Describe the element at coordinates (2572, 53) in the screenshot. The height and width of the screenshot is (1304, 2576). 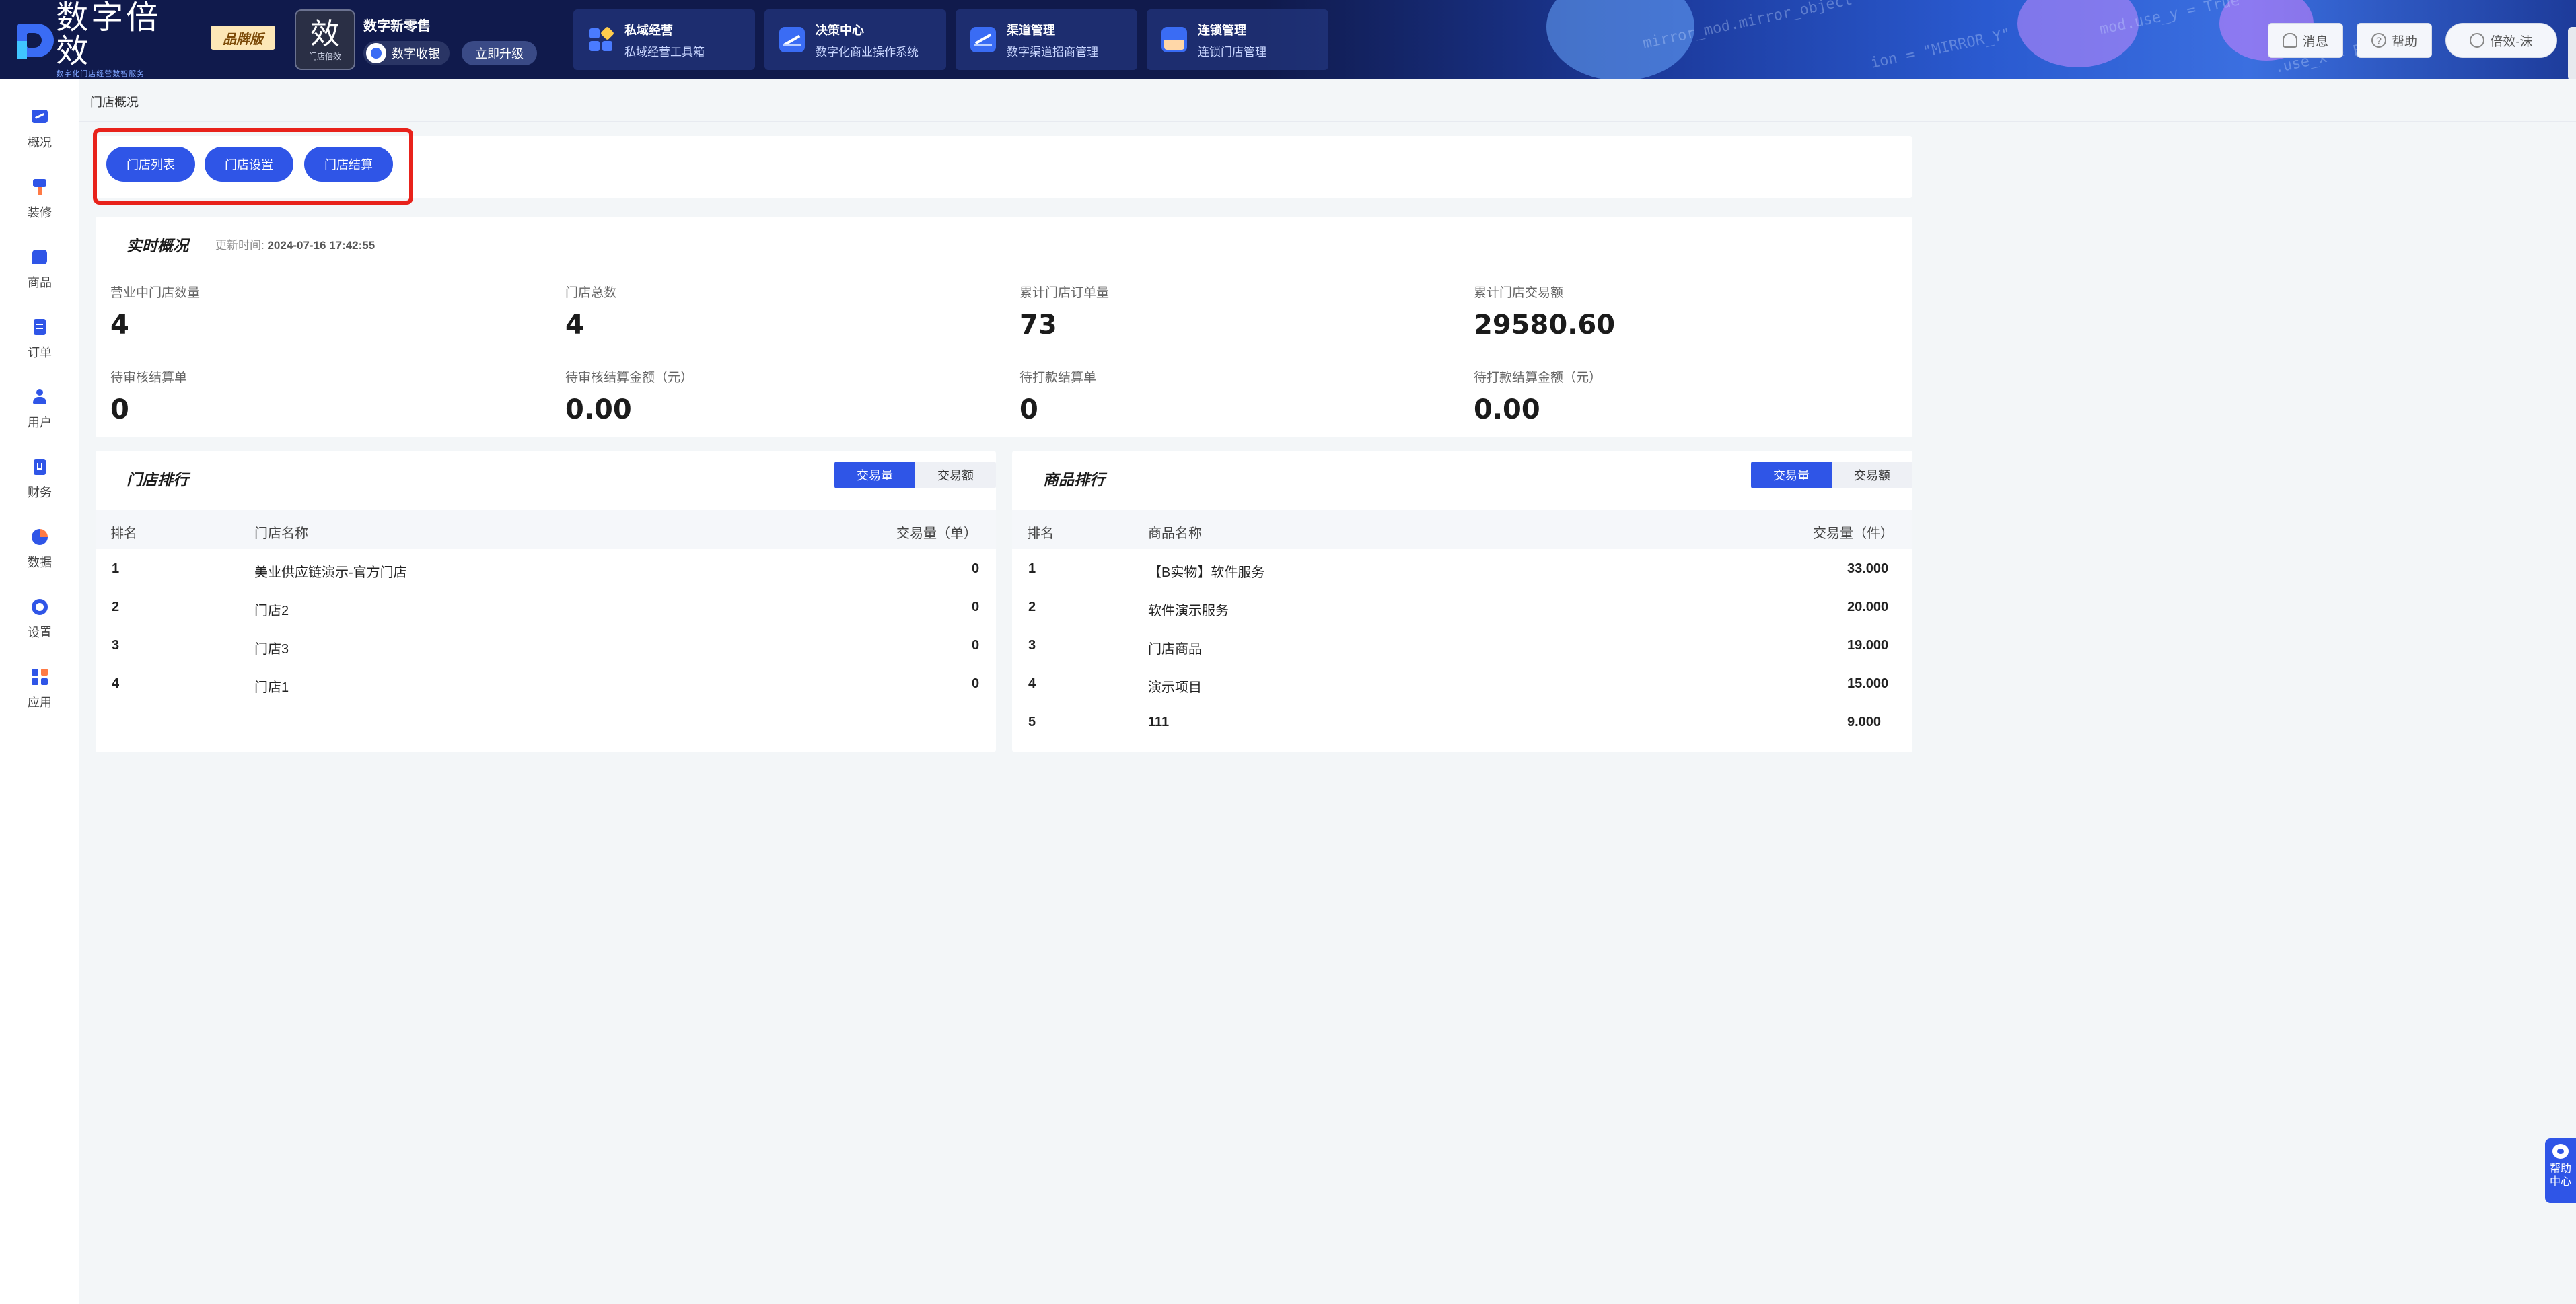
I see `scroll-handle` at that location.